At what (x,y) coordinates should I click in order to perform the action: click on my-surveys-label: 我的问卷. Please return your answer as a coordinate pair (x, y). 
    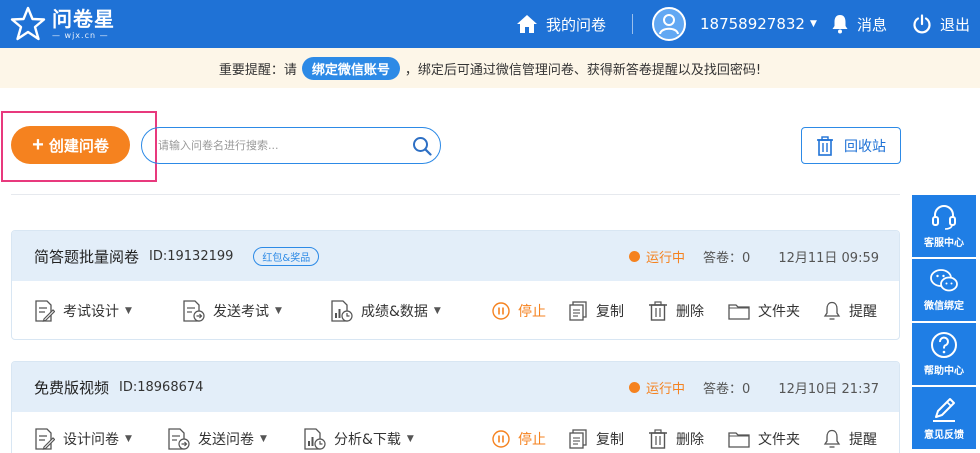
    Looking at the image, I should click on (576, 24).